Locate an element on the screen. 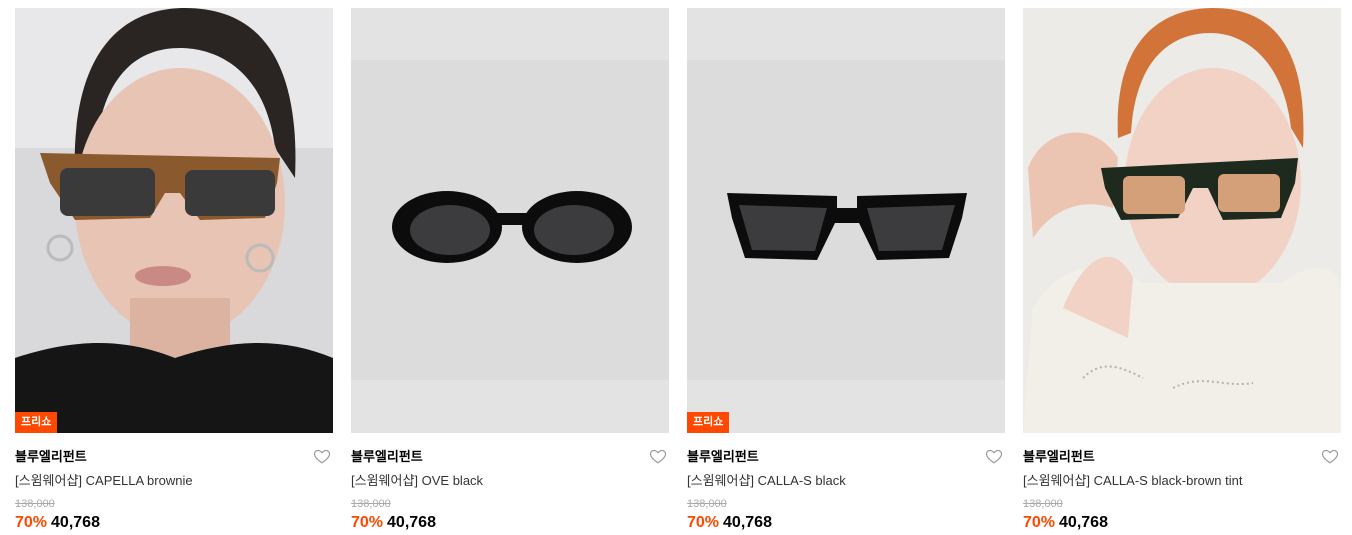 The width and height of the screenshot is (1352, 535). product-name: [스윔웨어샵] CAPELLA brownie is located at coordinates (174, 481).